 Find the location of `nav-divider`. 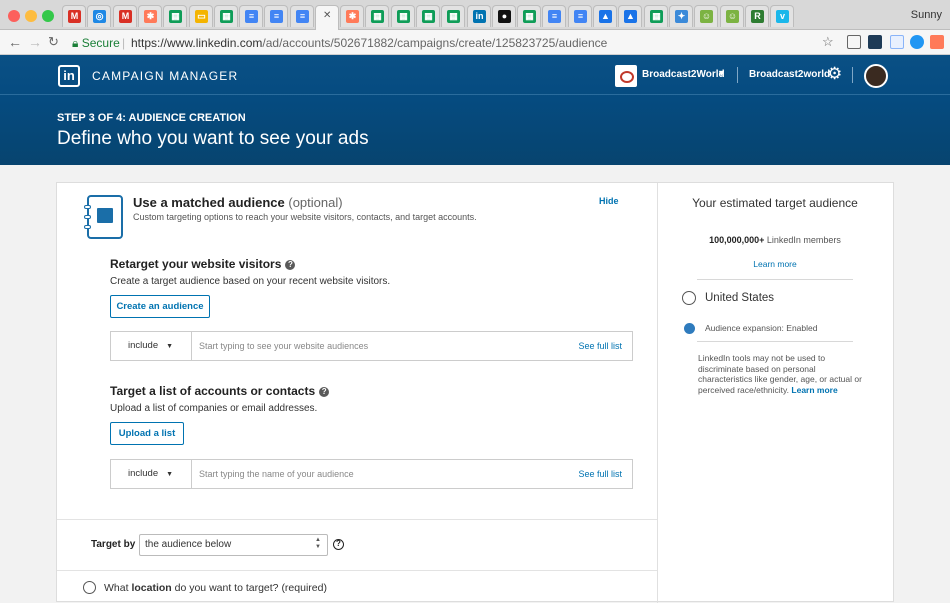

nav-divider is located at coordinates (737, 75).